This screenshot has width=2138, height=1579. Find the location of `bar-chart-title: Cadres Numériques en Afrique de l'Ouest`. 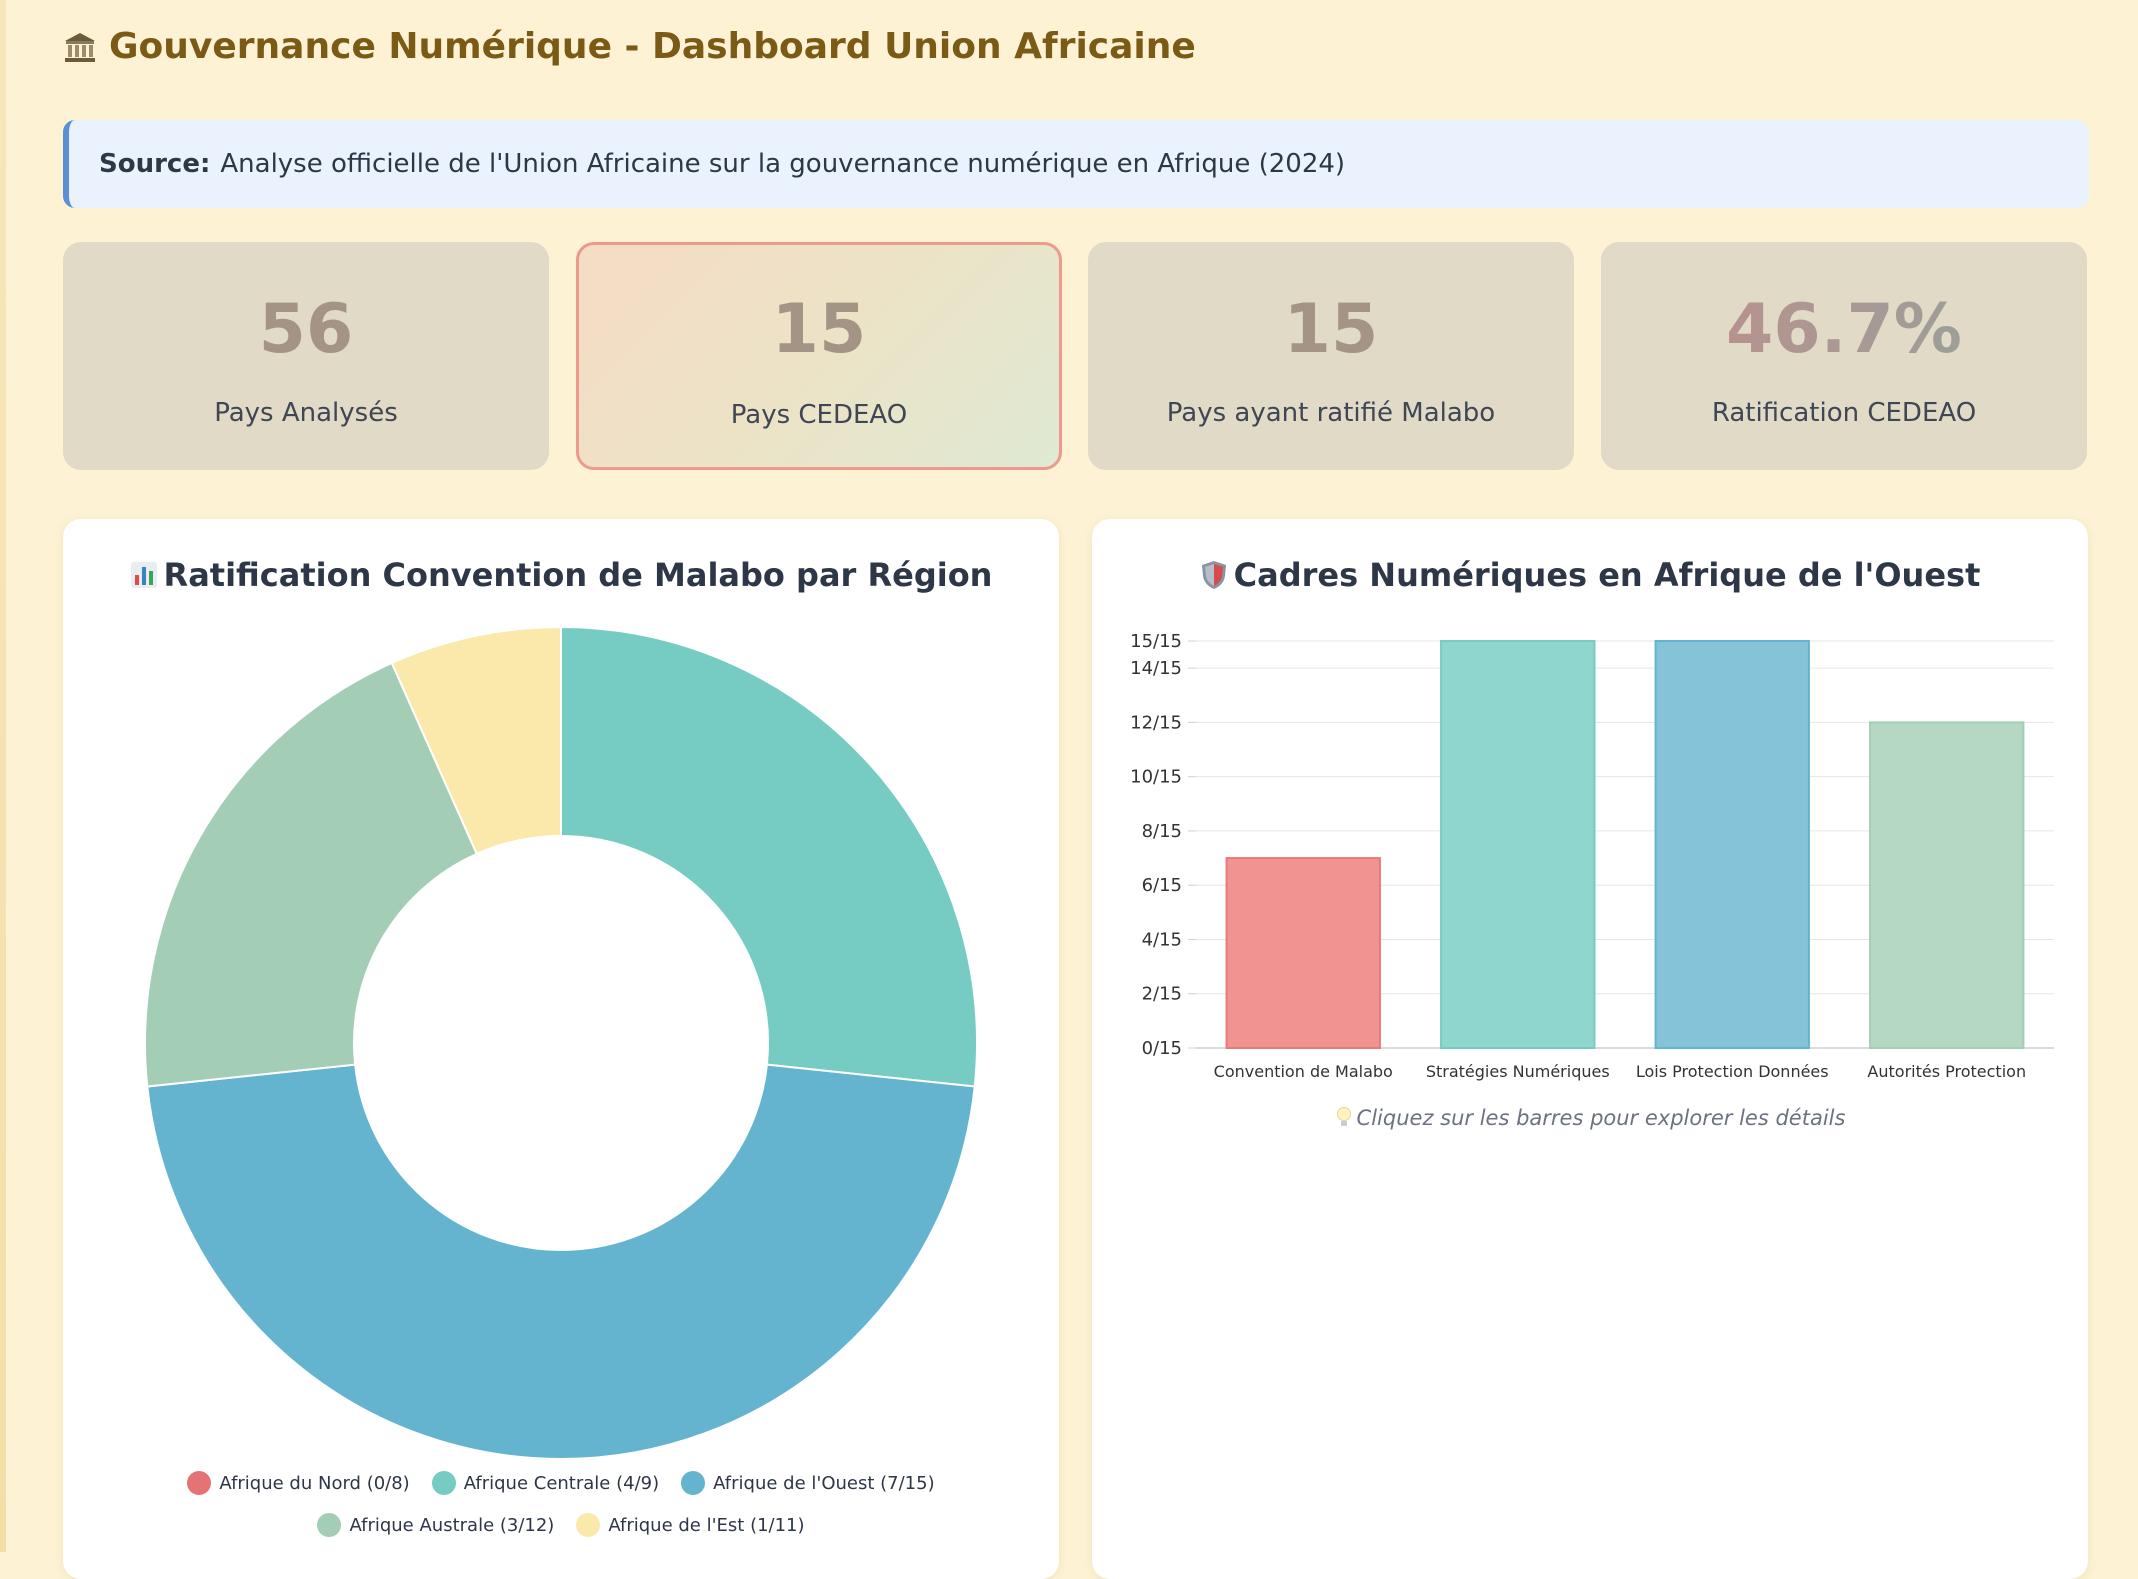

bar-chart-title: Cadres Numériques en Afrique de l'Ouest is located at coordinates (1590, 575).